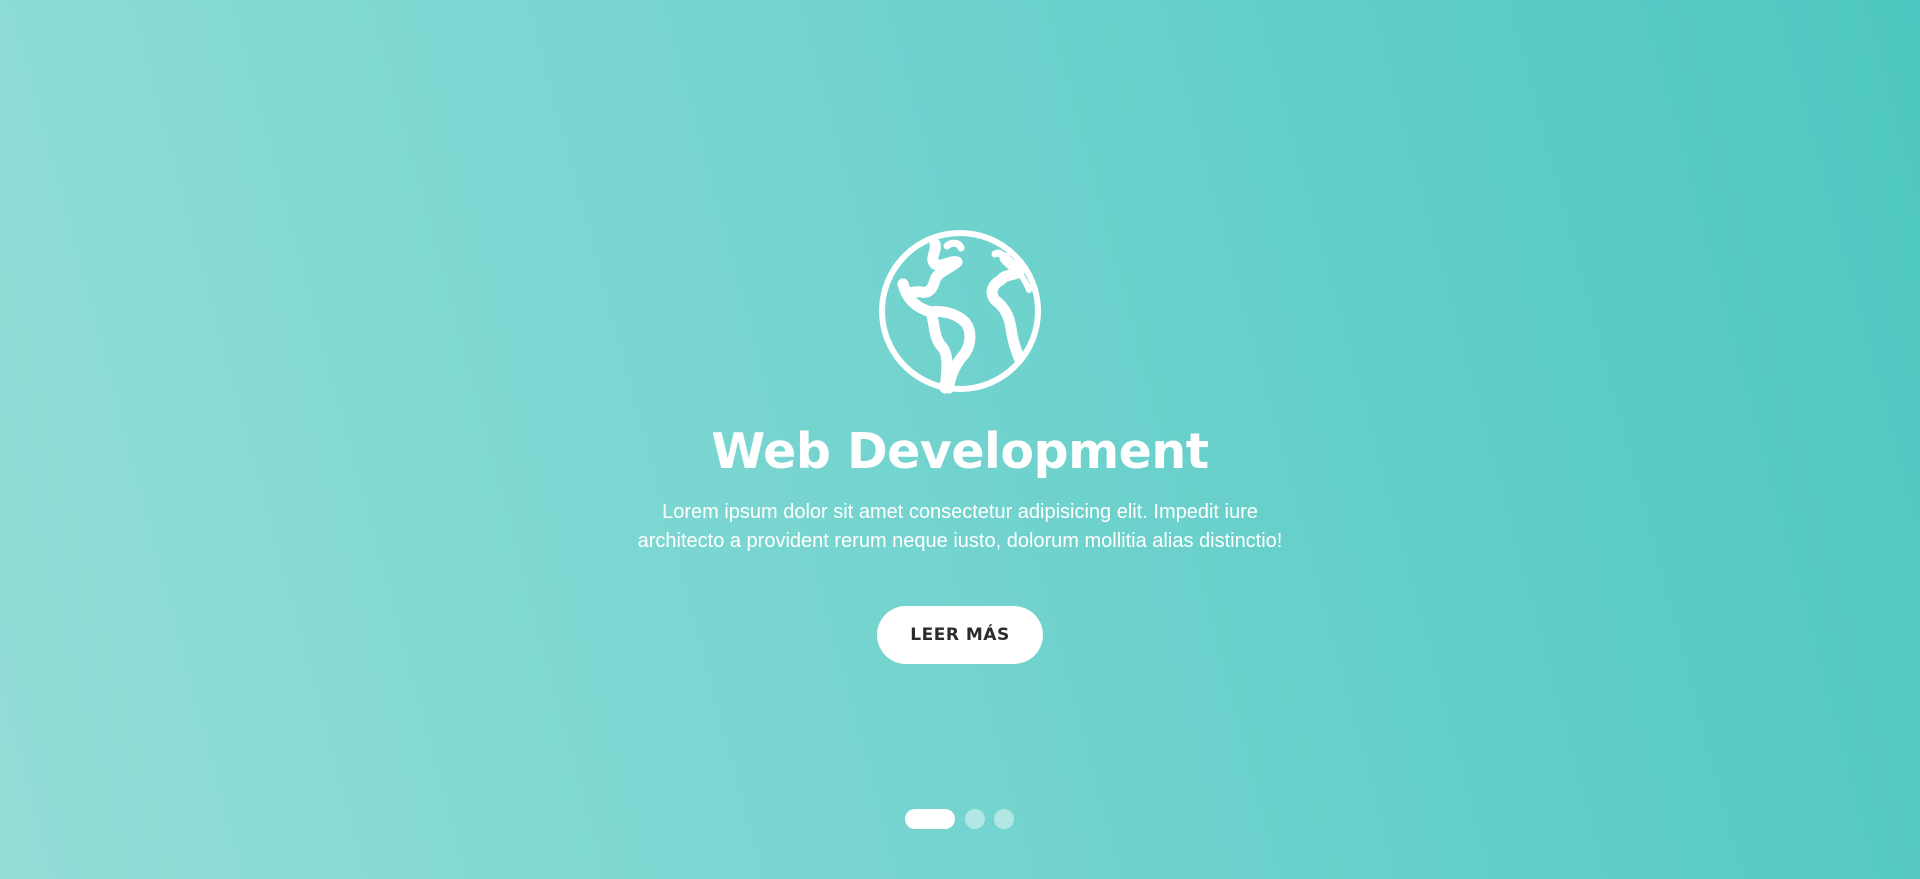 The image size is (1920, 879). I want to click on globe-icon, so click(960, 311).